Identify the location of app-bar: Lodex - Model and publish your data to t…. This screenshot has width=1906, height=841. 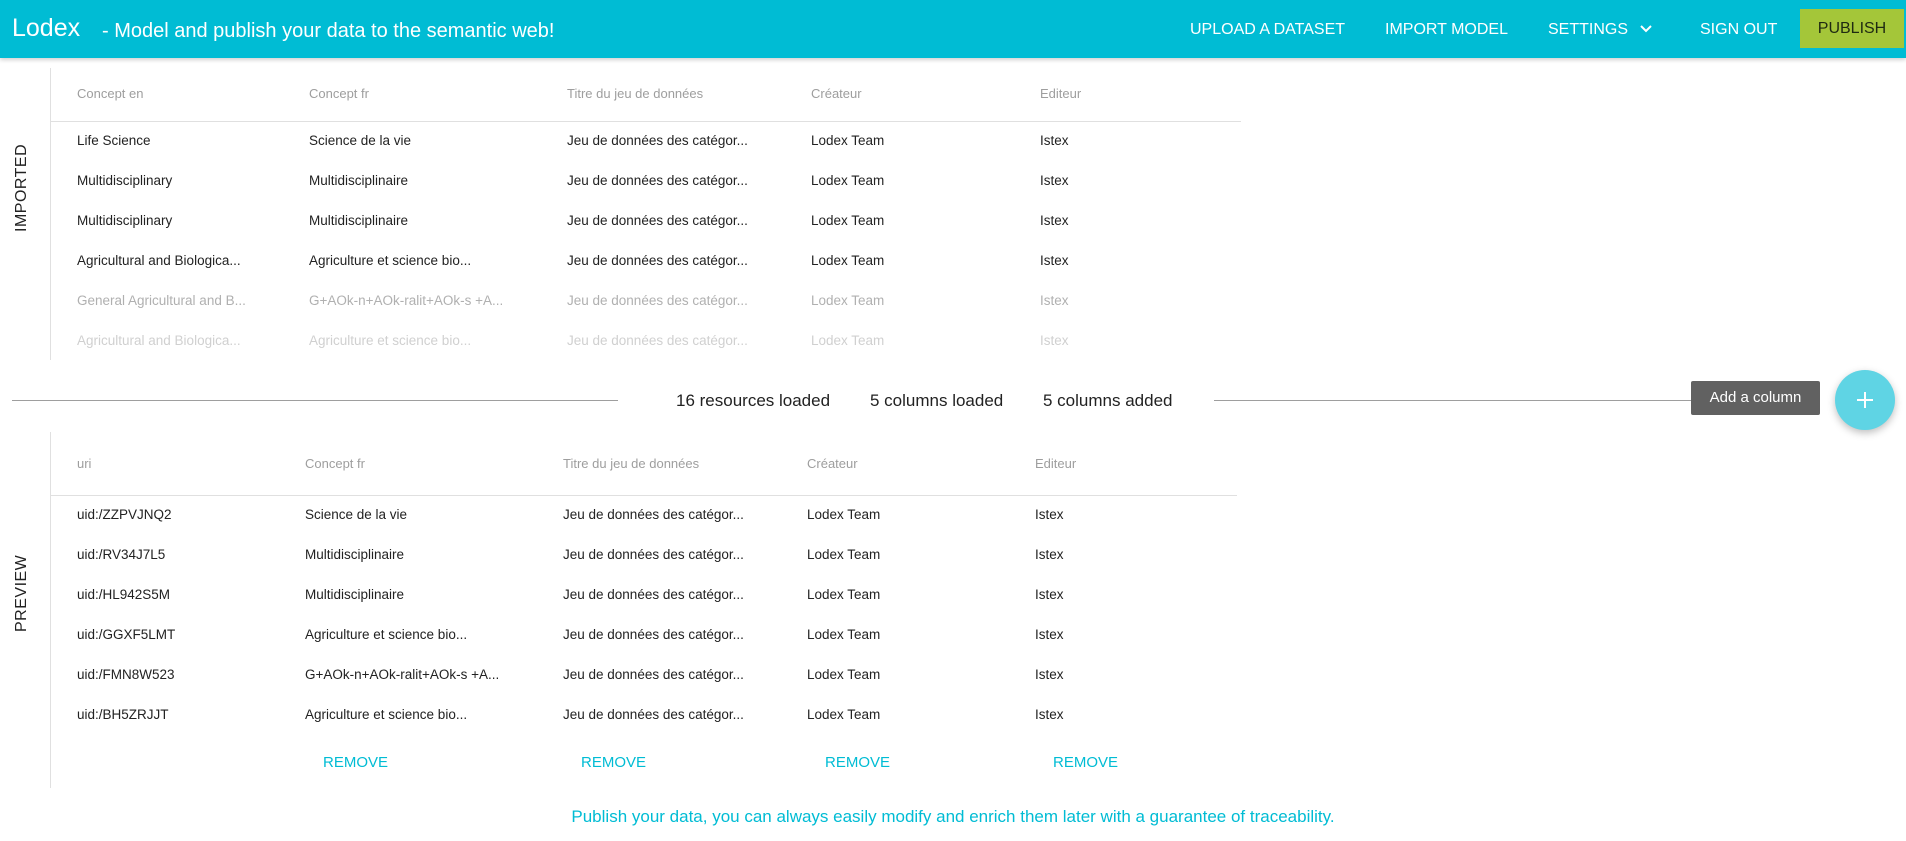
(953, 29).